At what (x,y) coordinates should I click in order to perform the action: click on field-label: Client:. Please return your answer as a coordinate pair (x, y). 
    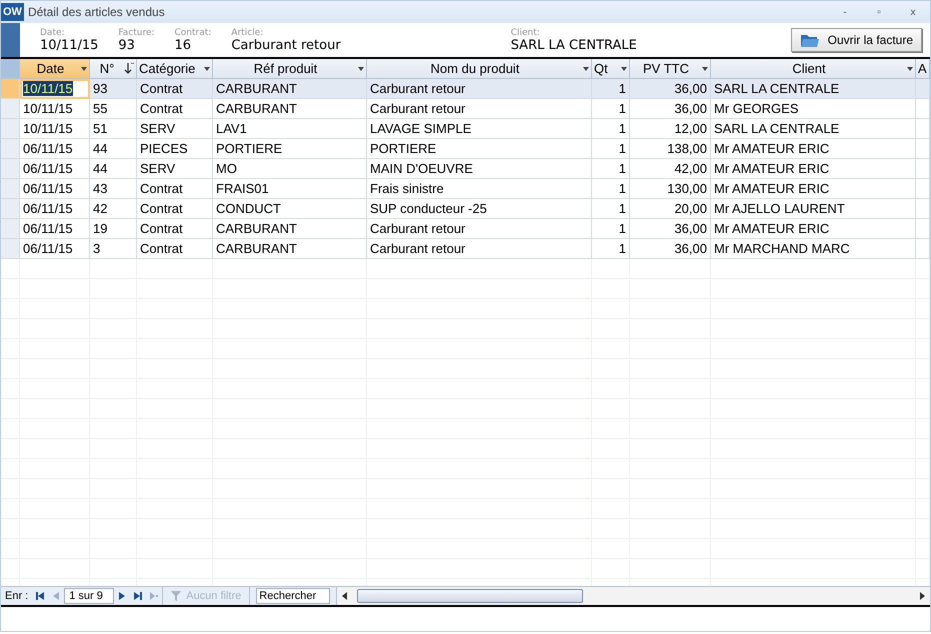
    Looking at the image, I should click on (525, 33).